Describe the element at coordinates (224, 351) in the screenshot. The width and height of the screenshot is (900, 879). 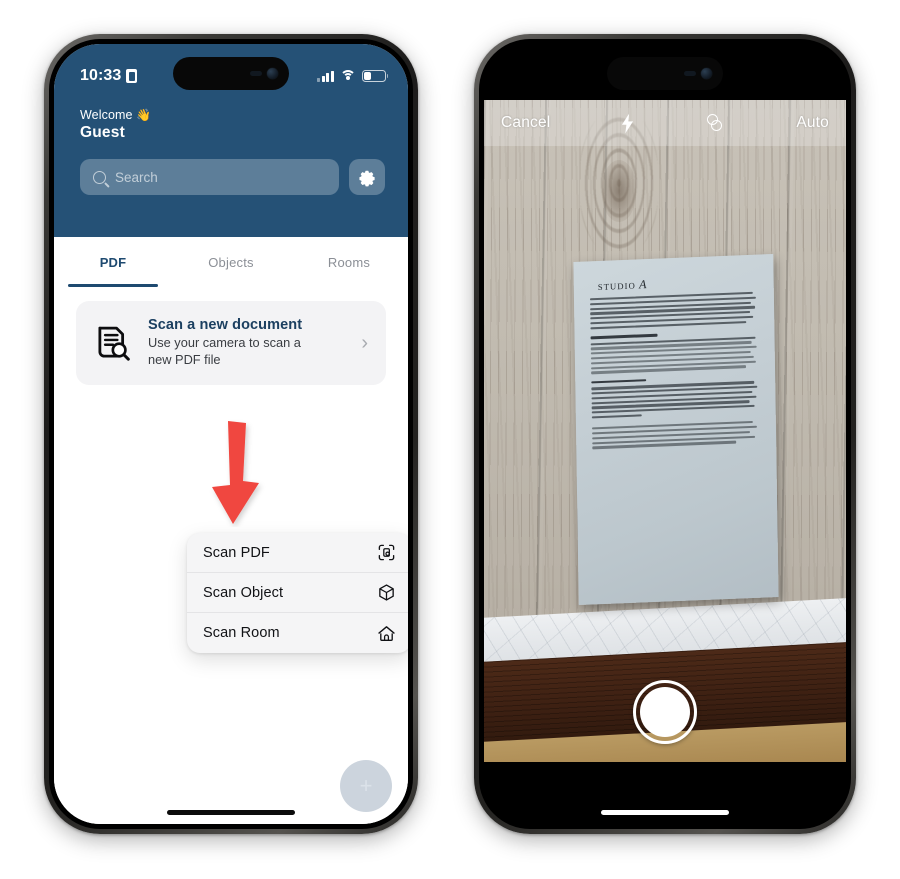
I see `scan-card-subtitle: Use your camera to scan a new PDF file` at that location.